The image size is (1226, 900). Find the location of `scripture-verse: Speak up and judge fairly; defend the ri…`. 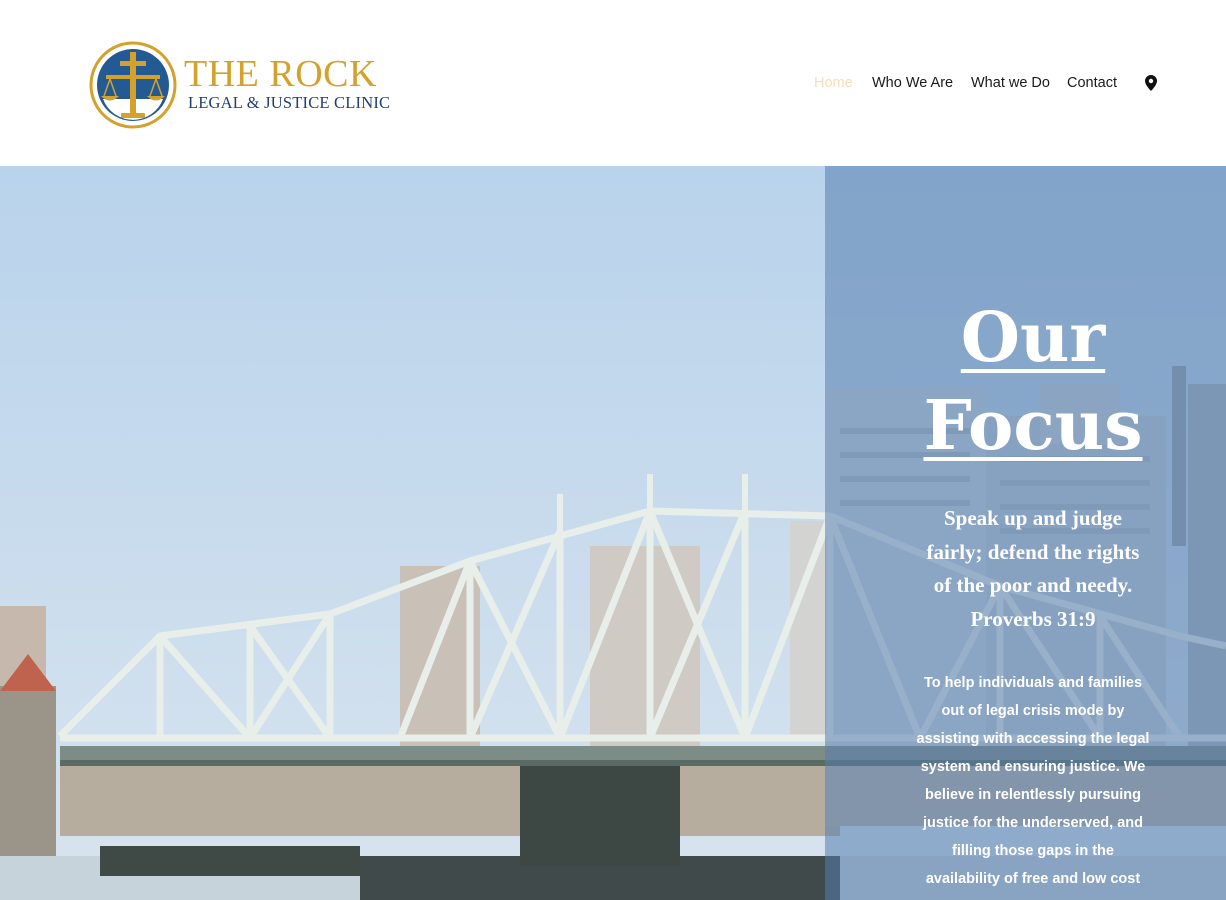

scripture-verse: Speak up and judge fairly; defend the ri… is located at coordinates (1025, 569).